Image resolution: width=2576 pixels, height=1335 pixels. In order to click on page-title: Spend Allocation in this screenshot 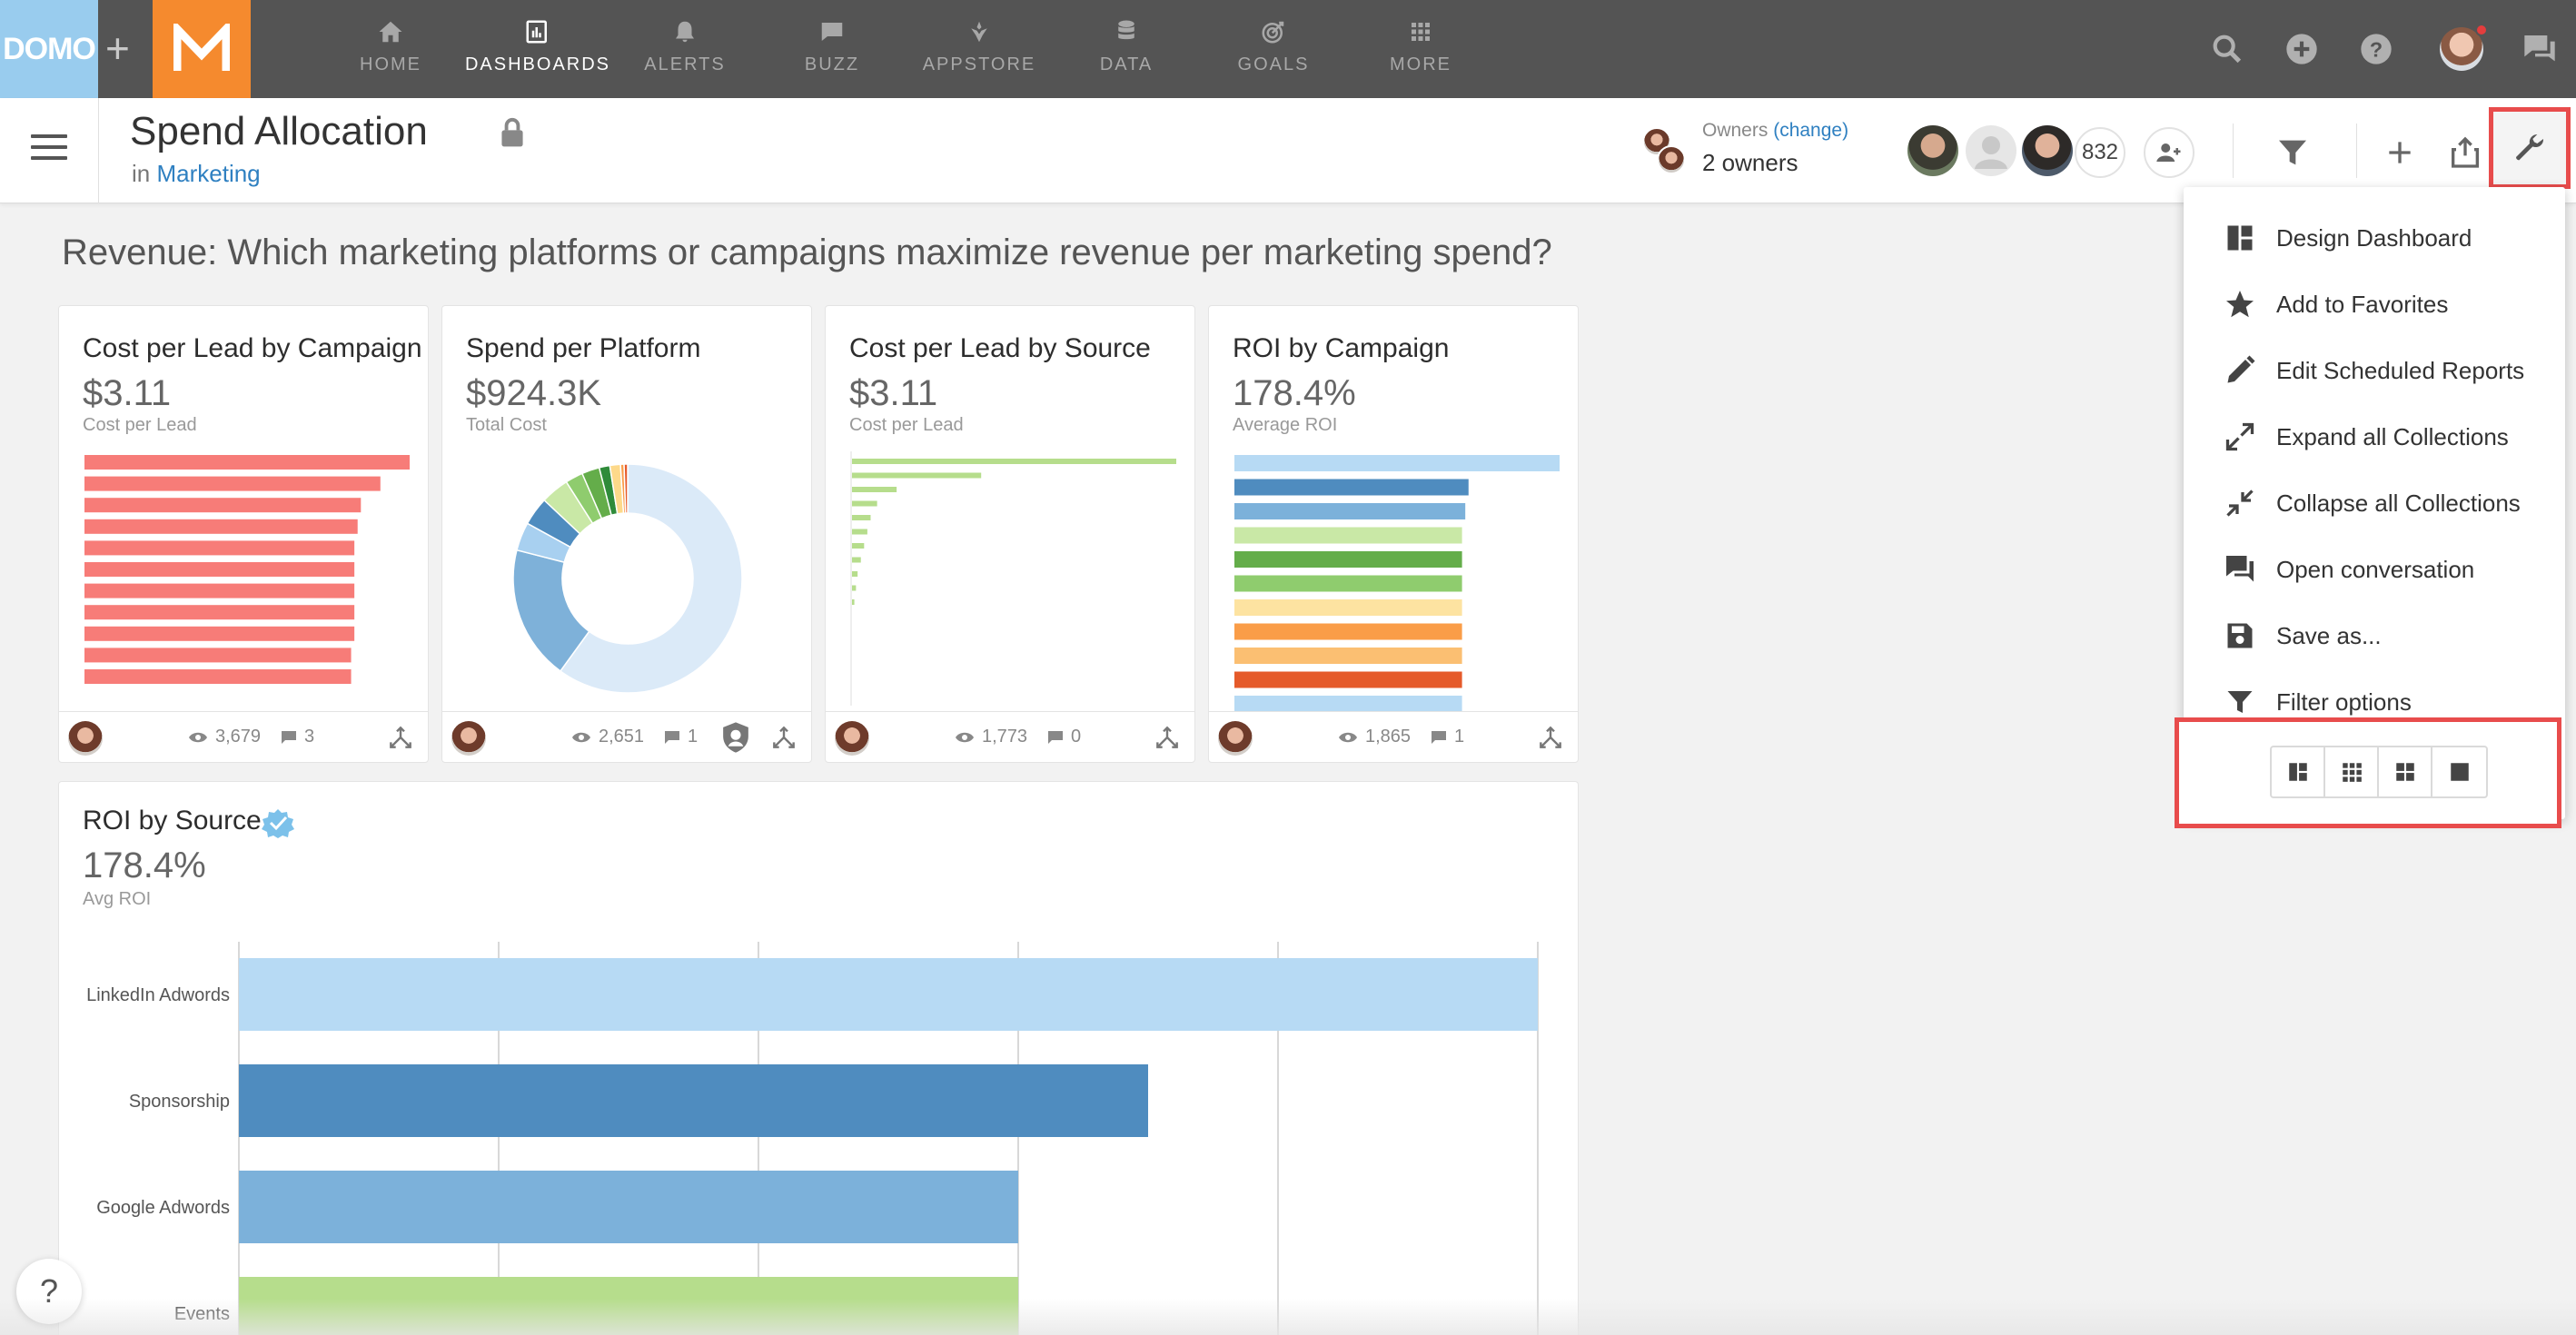, I will do `click(279, 131)`.